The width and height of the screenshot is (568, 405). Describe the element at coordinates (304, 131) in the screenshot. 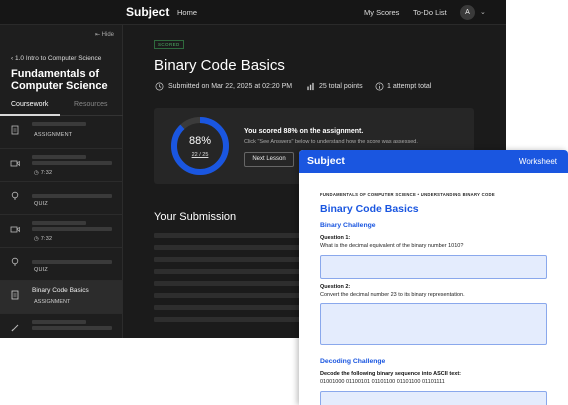

I see `score-message: You scored 88% on the assignment.` at that location.